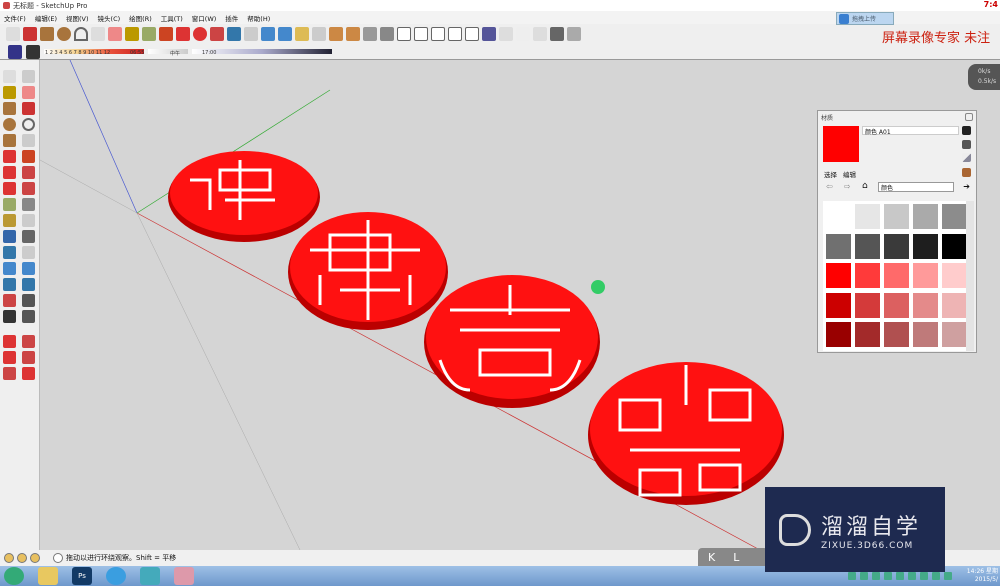  I want to click on zoom-window-icon, so click(28, 268).